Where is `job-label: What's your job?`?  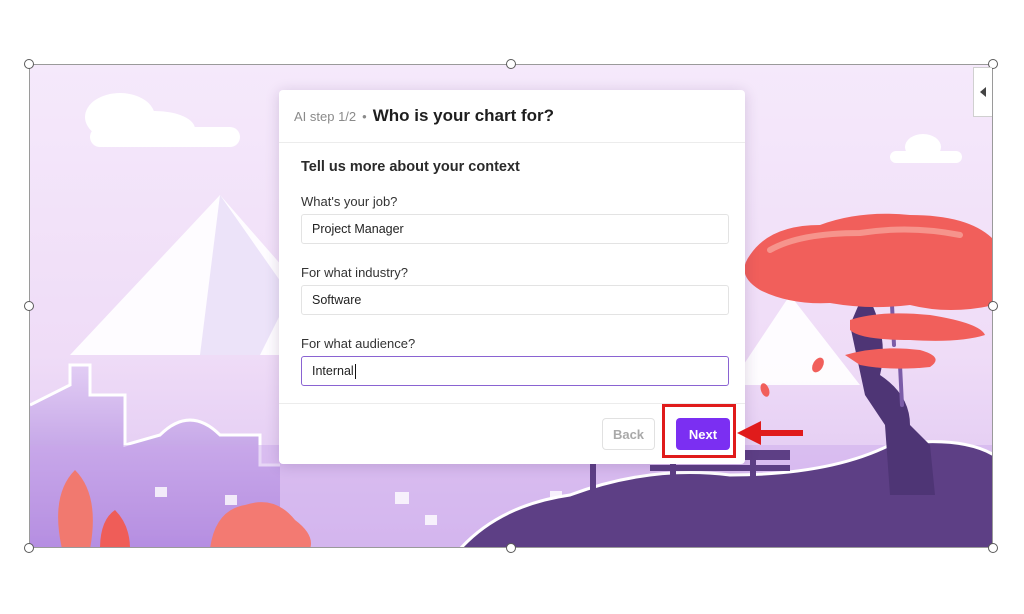 job-label: What's your job? is located at coordinates (349, 201).